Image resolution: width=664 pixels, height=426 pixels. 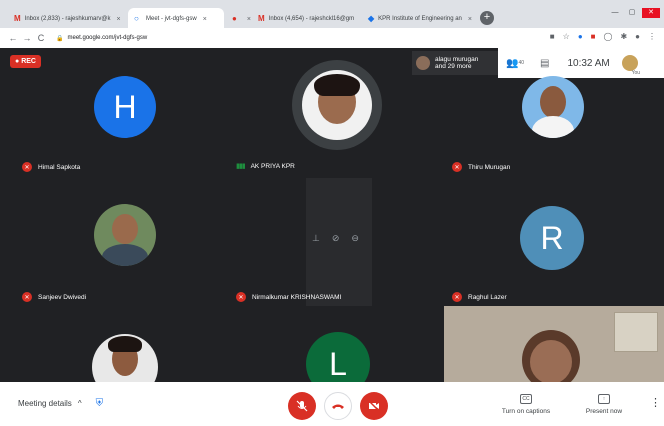 What do you see at coordinates (125, 107) in the screenshot?
I see `avatar: H` at bounding box center [125, 107].